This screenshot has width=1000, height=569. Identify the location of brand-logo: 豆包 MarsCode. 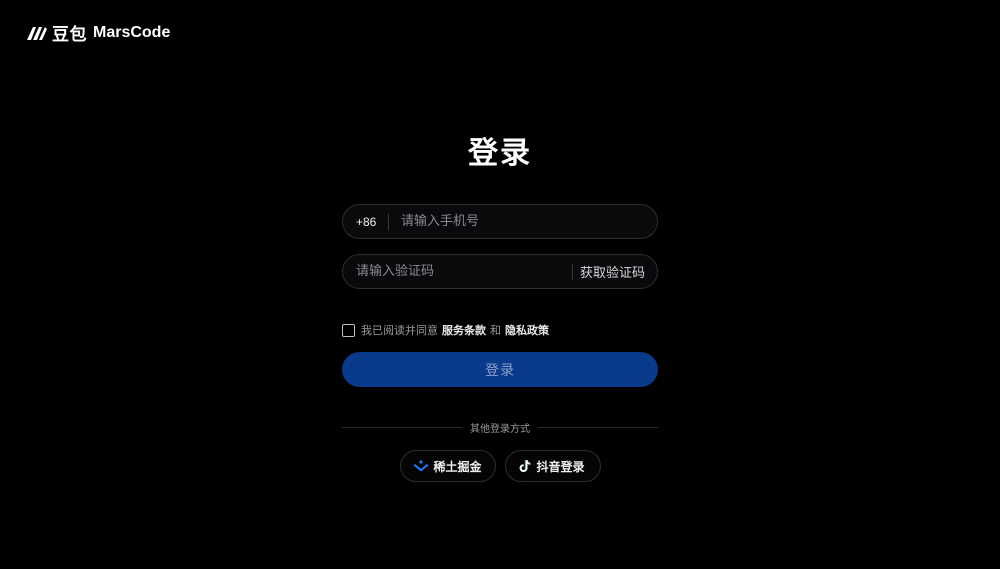
(98, 32).